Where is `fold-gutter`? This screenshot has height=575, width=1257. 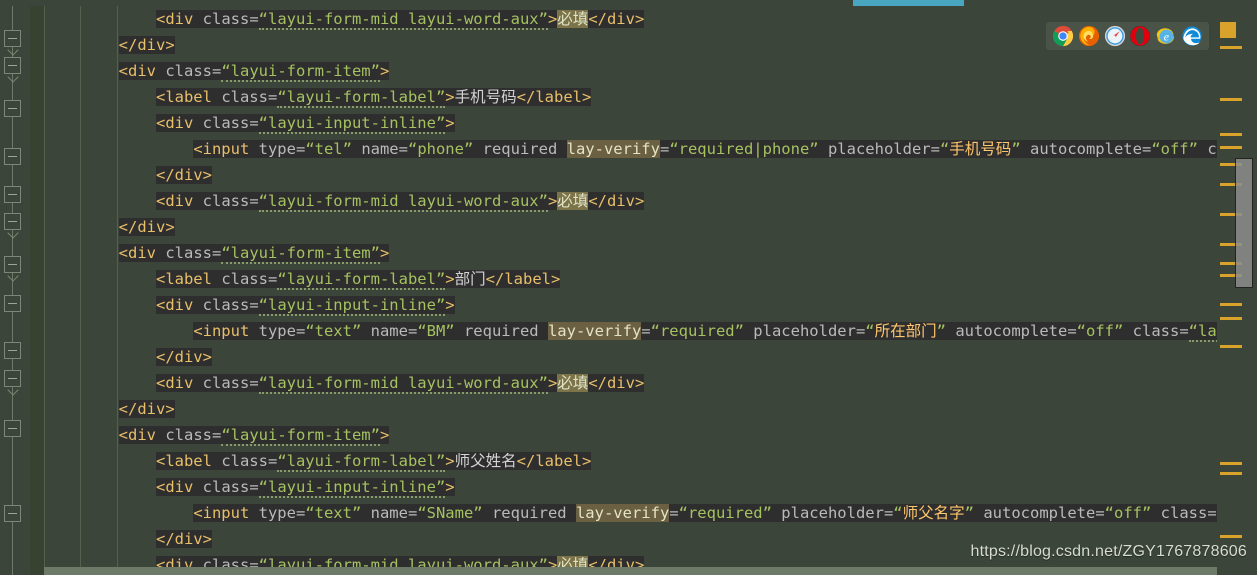
fold-gutter is located at coordinates (15, 287).